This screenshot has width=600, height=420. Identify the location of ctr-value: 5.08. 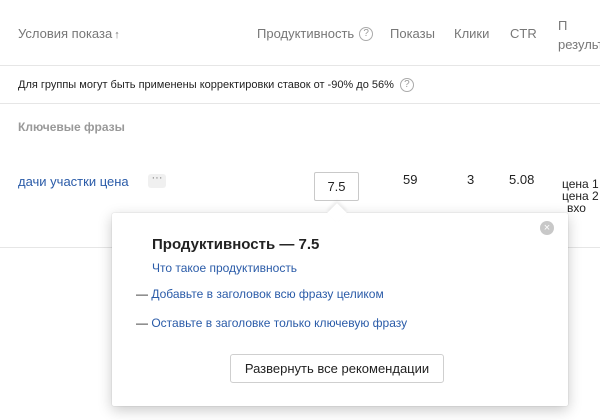
(522, 179).